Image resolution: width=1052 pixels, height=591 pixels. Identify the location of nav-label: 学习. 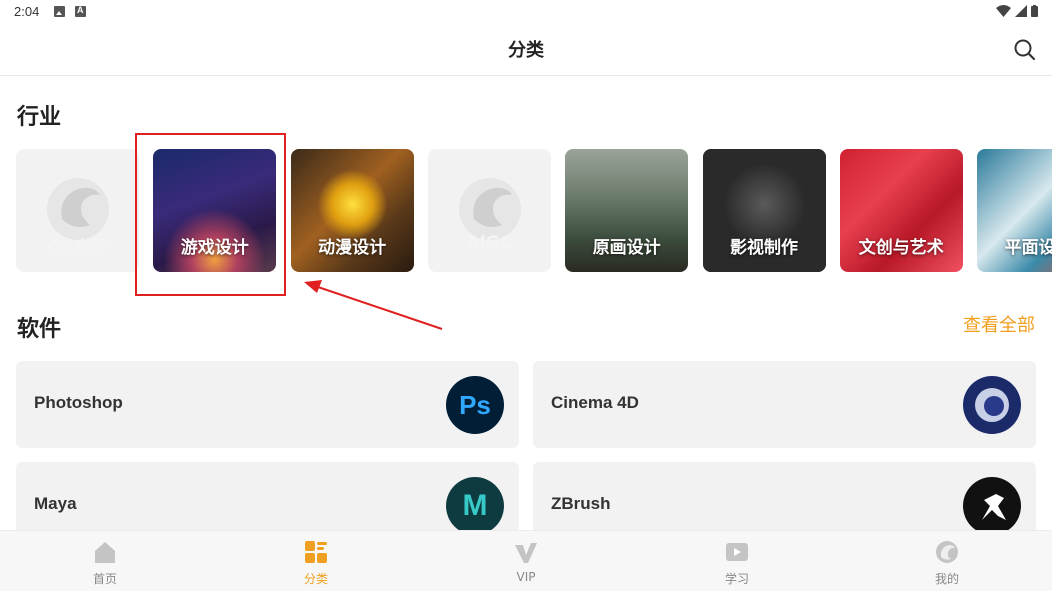
(736, 579).